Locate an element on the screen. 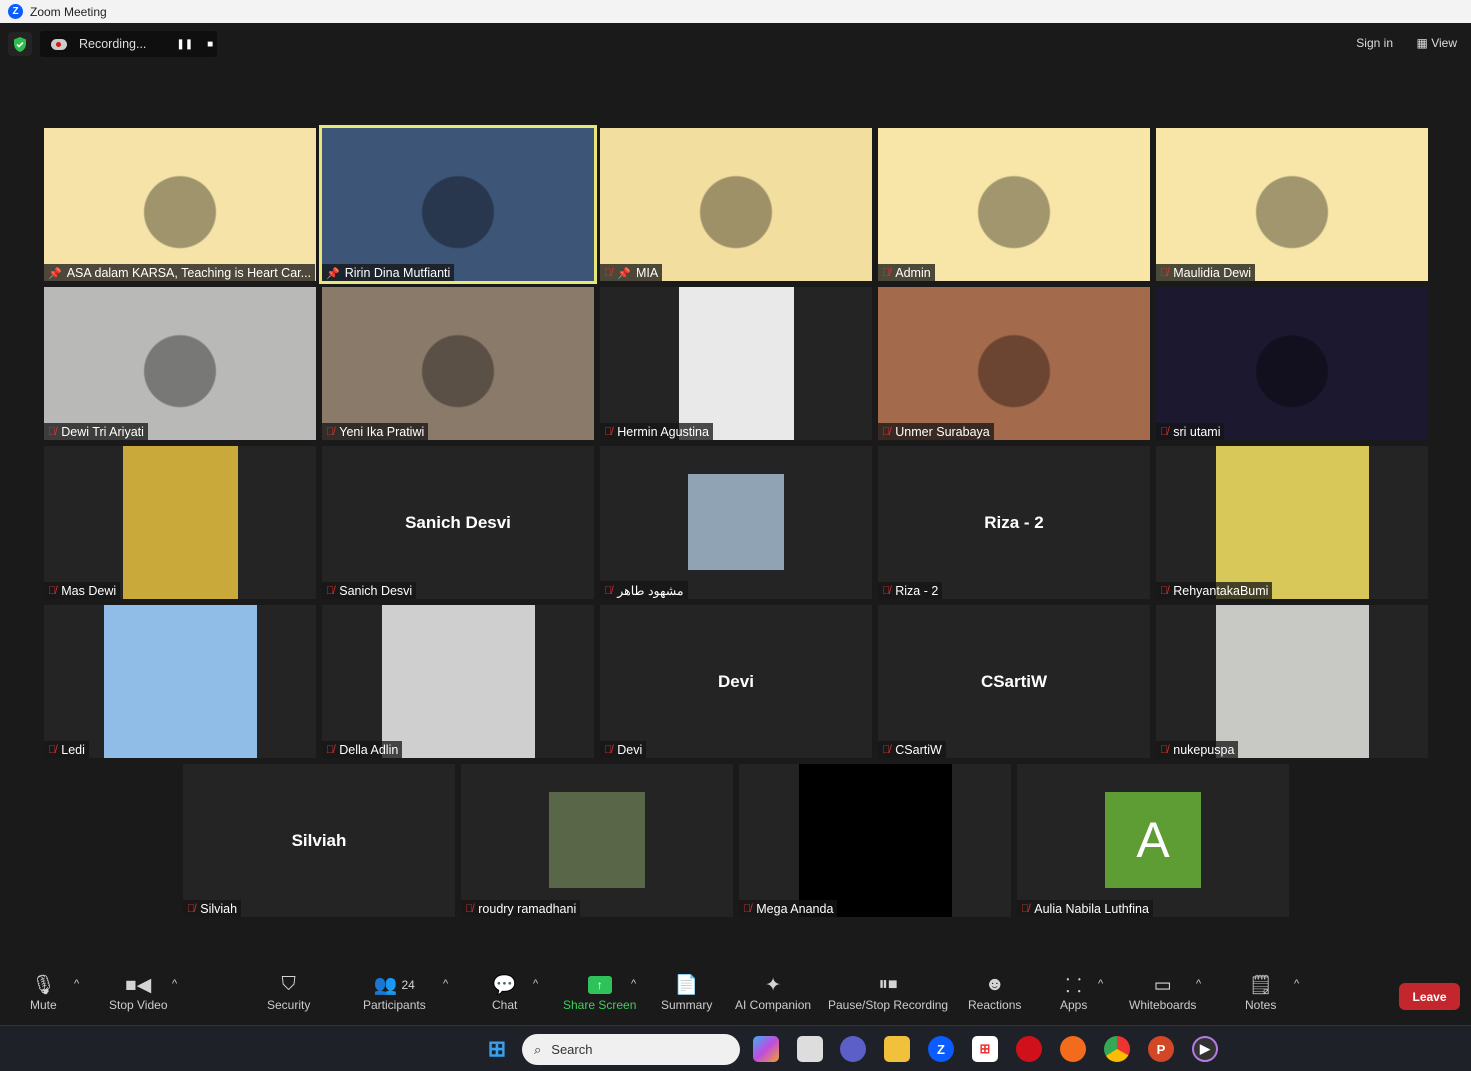  participant-tile: 🎙̸ 📌 MIA is located at coordinates (736, 204).